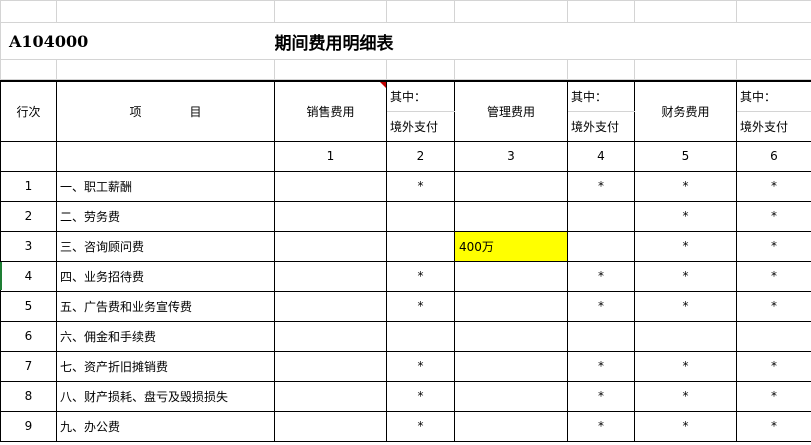  Describe the element at coordinates (28, 426) in the screenshot. I see `row-number: 9` at that location.